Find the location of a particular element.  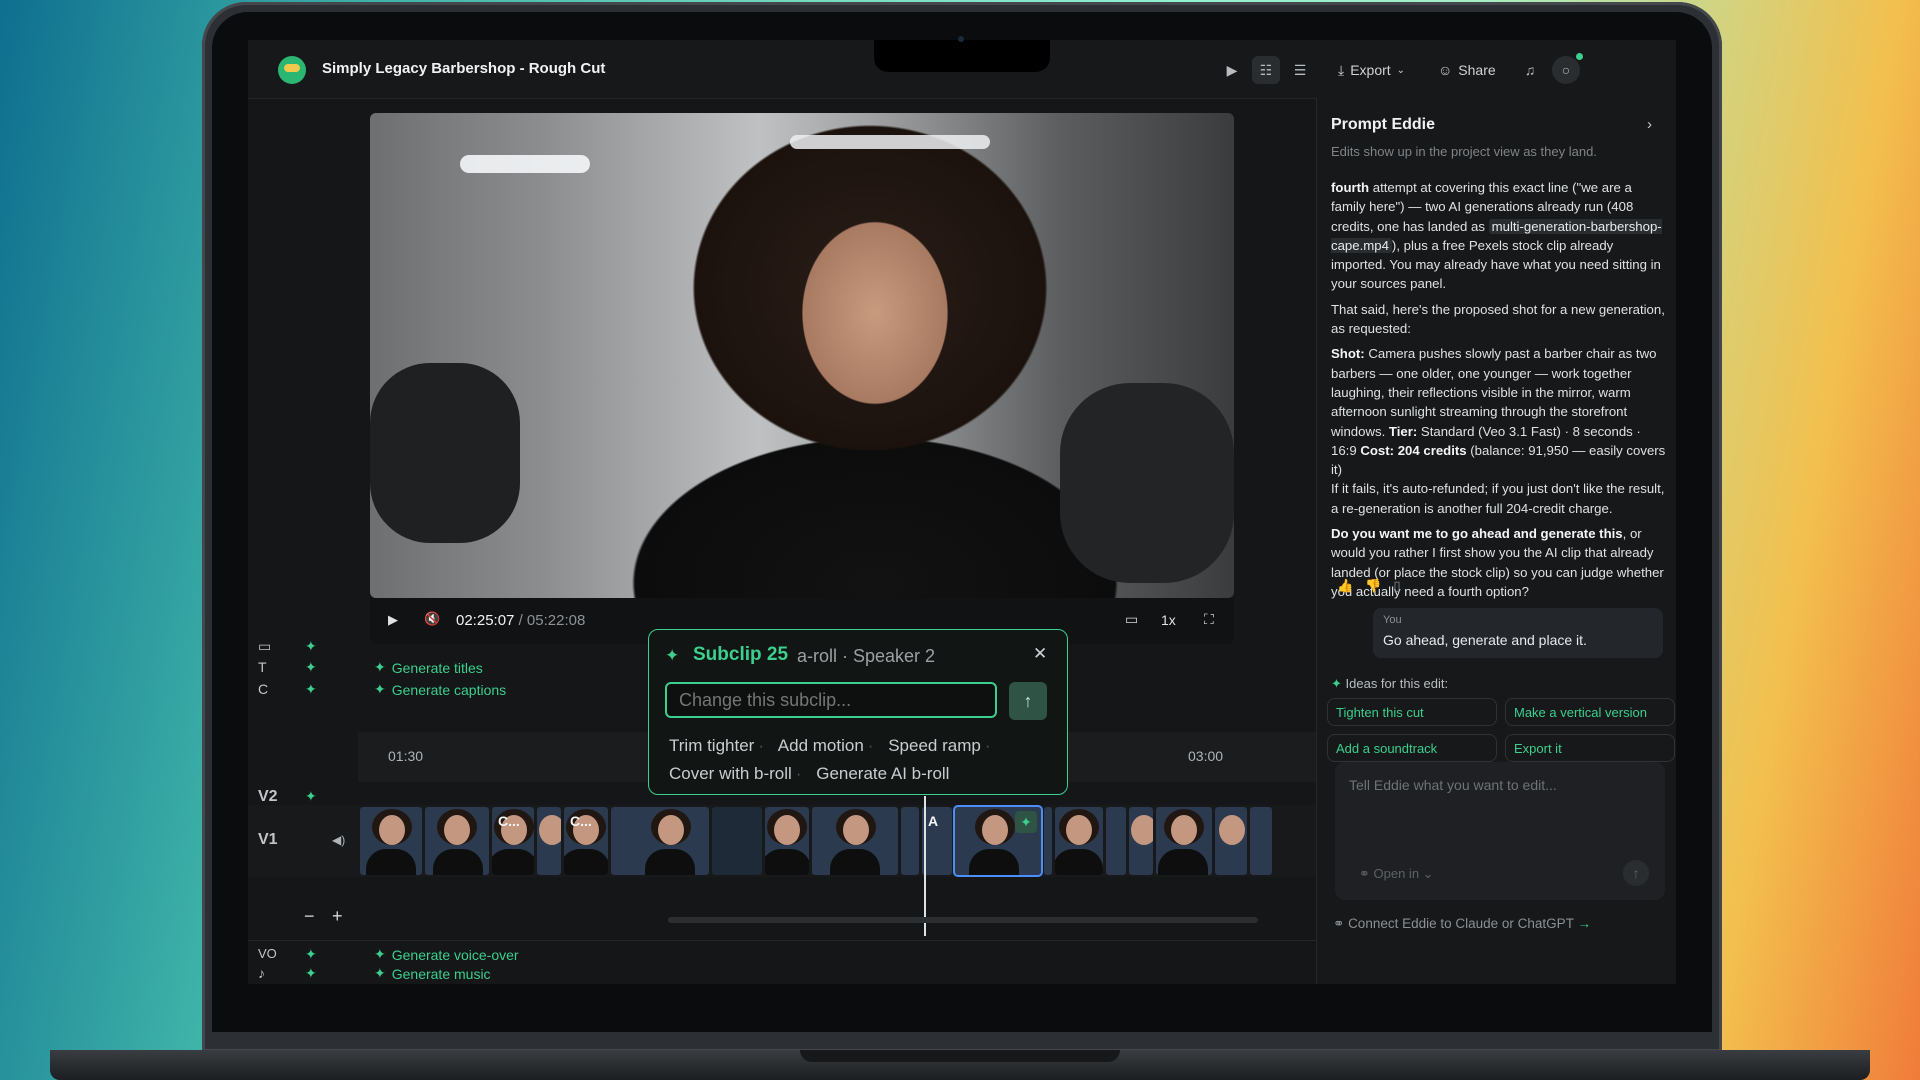

voiceover-track: VO ✦ ✦ Generate voice-over is located at coordinates (782, 951).